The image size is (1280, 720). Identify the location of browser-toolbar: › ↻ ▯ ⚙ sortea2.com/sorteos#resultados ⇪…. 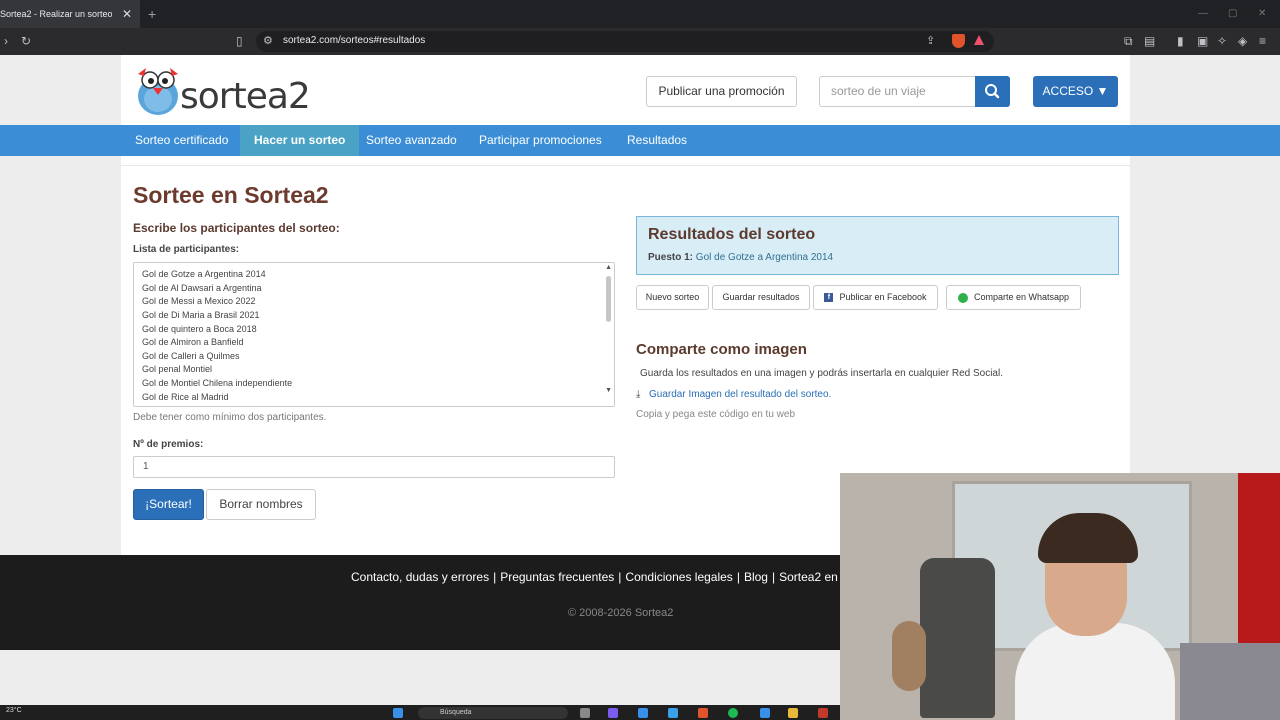
(640, 41).